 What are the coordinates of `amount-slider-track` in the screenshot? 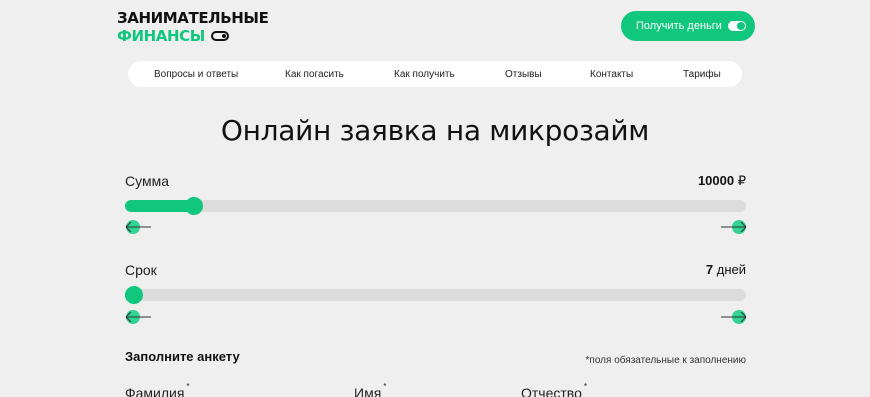 It's located at (435, 206).